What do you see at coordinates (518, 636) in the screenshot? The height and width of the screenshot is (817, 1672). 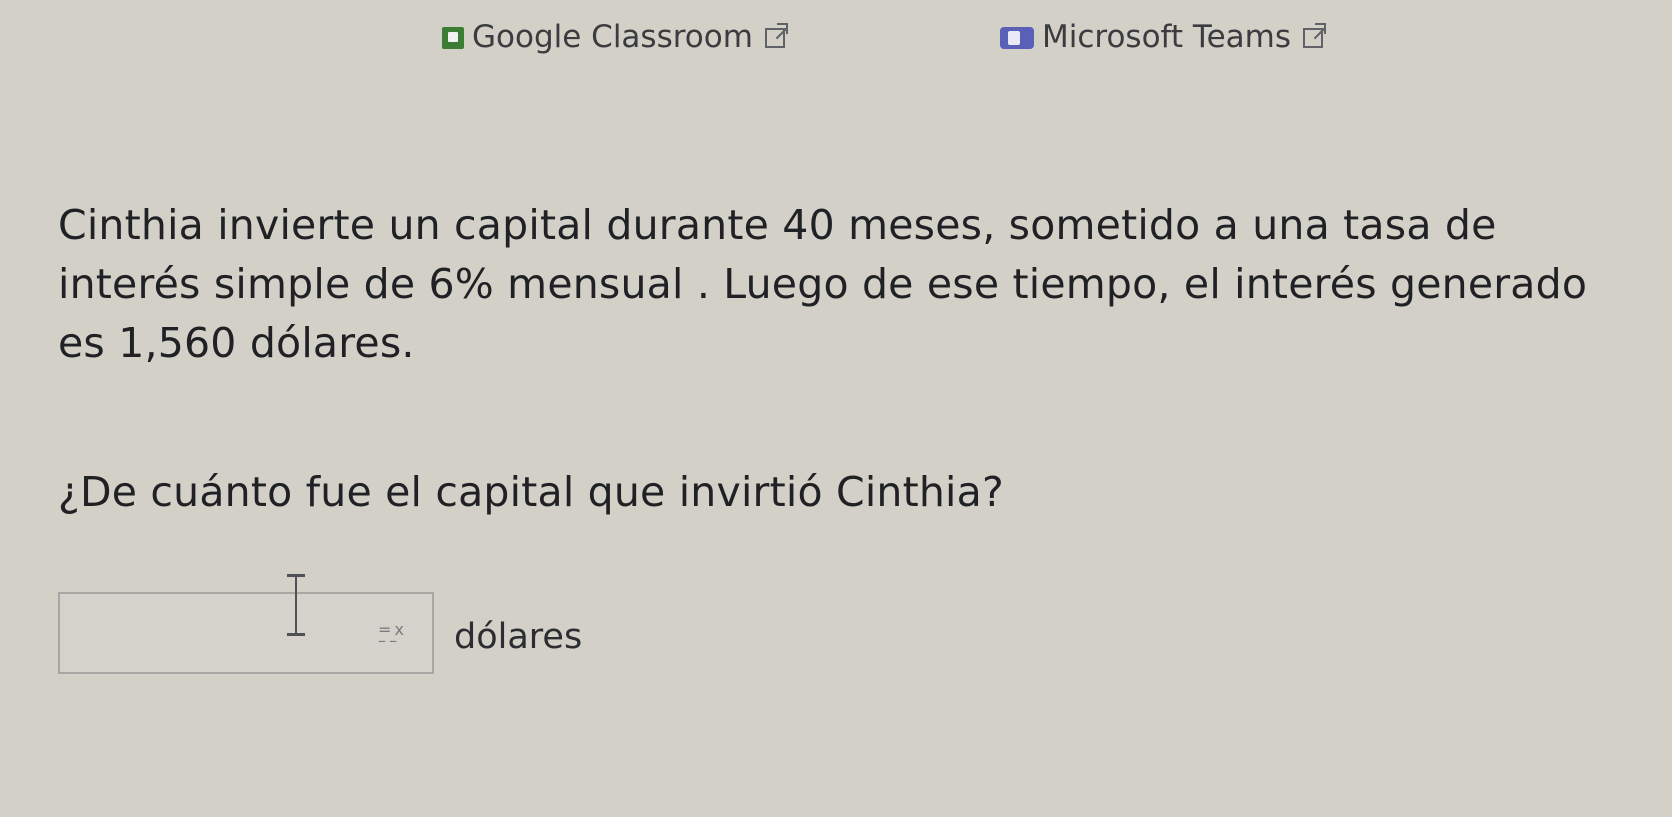 I see `unit-label: dólares` at bounding box center [518, 636].